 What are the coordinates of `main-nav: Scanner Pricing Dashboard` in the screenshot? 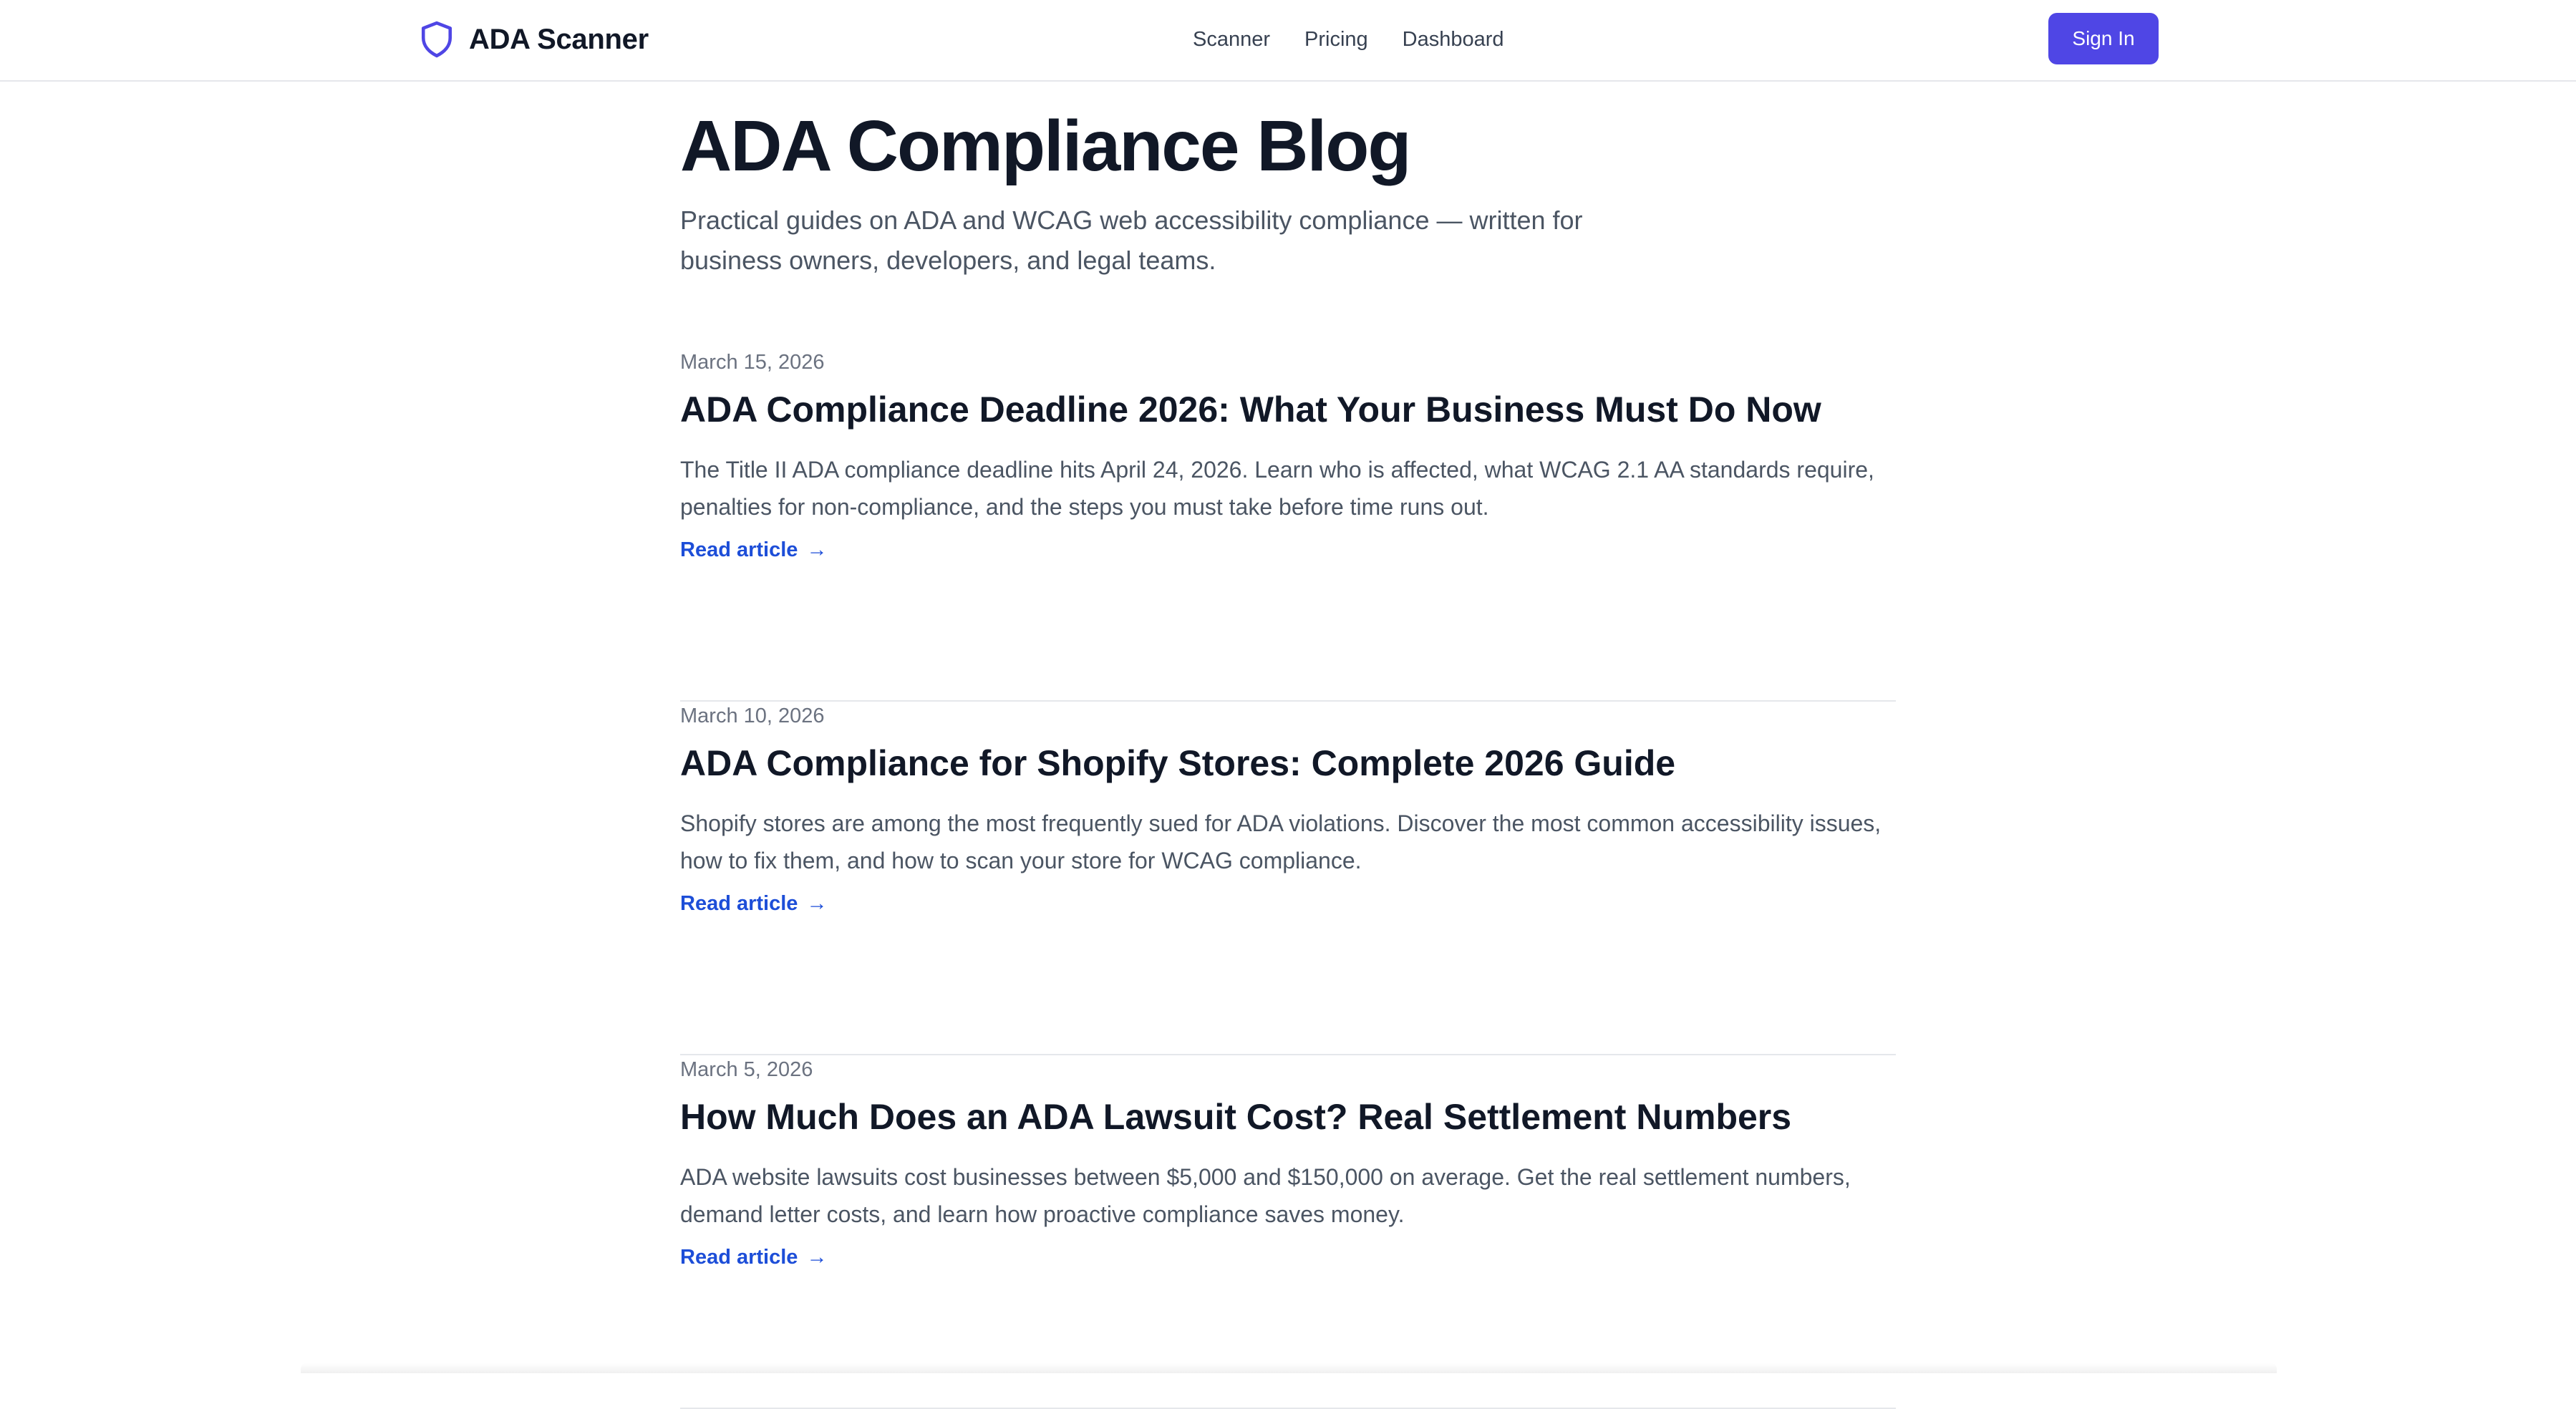 It's located at (1349, 39).